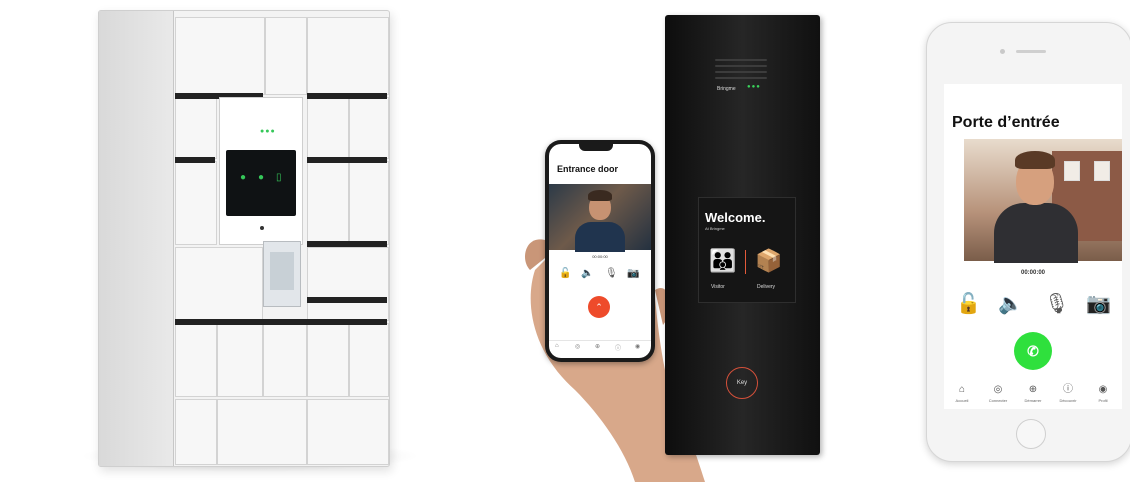 The image size is (1130, 482). Describe the element at coordinates (766, 287) in the screenshot. I see `delivery-label: Delivery` at that location.